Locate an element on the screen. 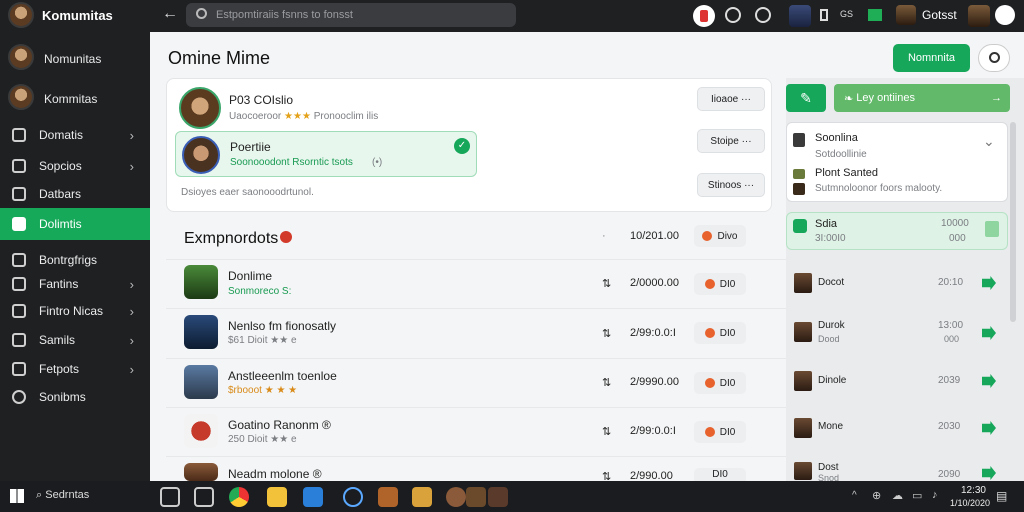 The width and height of the screenshot is (1024, 512). action-pill: Stoipe ··· is located at coordinates (731, 141).